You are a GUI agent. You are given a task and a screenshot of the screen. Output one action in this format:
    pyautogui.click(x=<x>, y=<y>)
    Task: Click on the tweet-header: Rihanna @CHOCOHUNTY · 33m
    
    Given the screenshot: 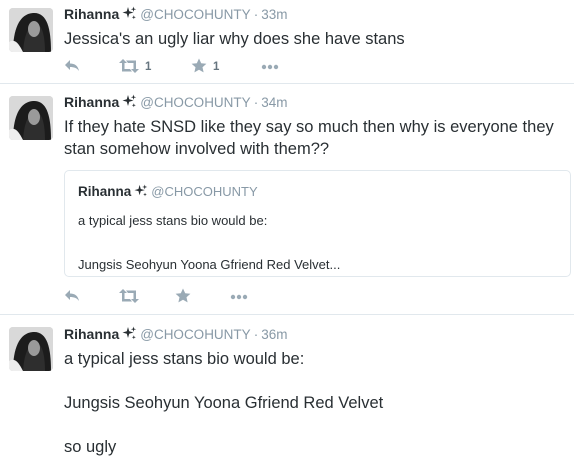 What is the action you would take?
    pyautogui.click(x=315, y=14)
    